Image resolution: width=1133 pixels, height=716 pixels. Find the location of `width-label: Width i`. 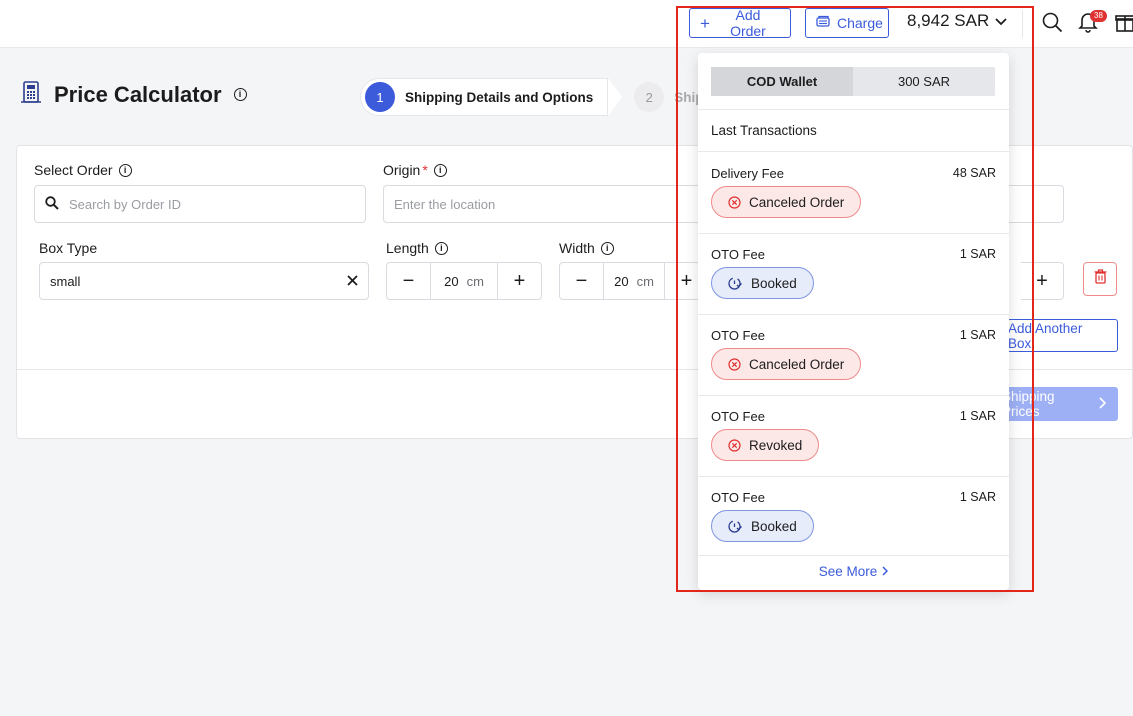

width-label: Width i is located at coordinates (586, 248).